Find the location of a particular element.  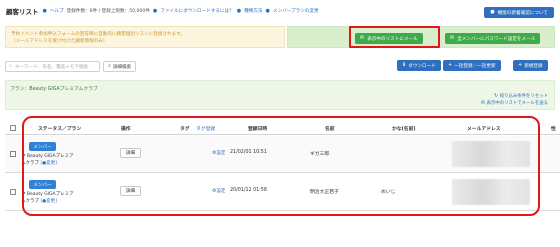

search-placeholder: キーワード、氏名、電話メモで検索 is located at coordinates (51, 67).